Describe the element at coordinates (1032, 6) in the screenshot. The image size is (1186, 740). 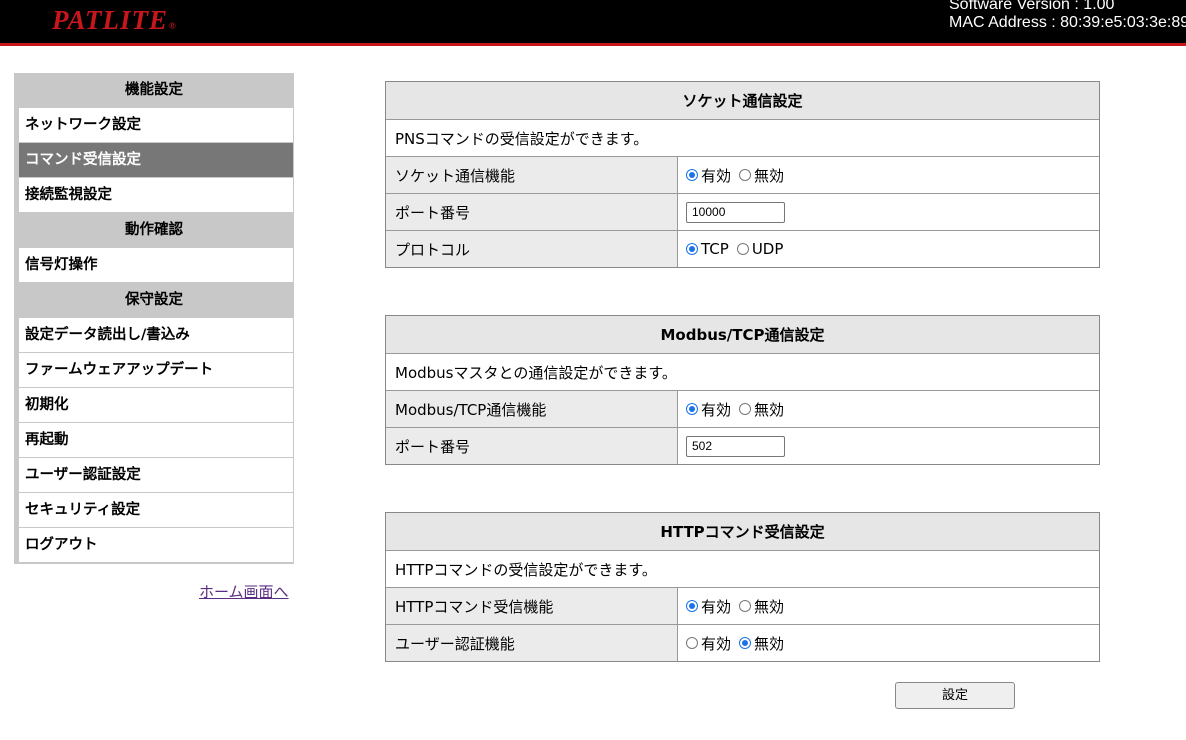
I see `software-version: Software Version : 1.00` at that location.